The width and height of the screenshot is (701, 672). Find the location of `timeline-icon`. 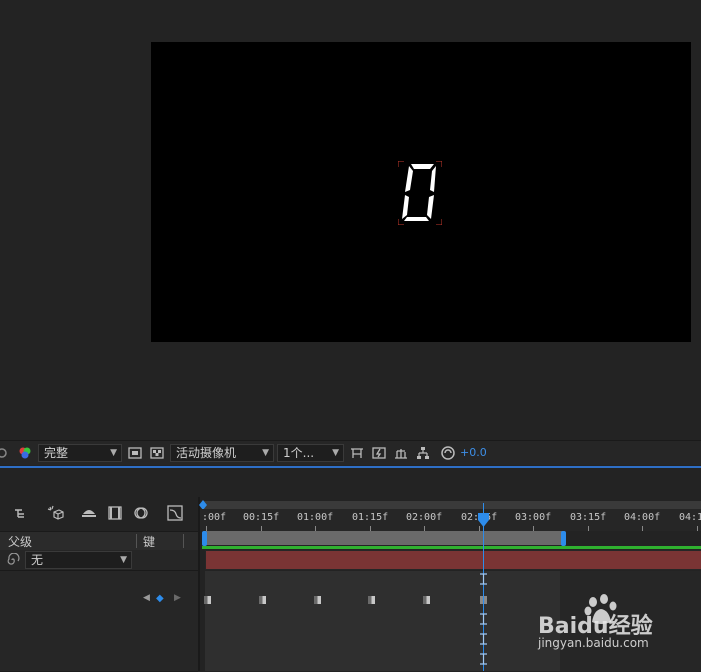

timeline-icon is located at coordinates (401, 453).